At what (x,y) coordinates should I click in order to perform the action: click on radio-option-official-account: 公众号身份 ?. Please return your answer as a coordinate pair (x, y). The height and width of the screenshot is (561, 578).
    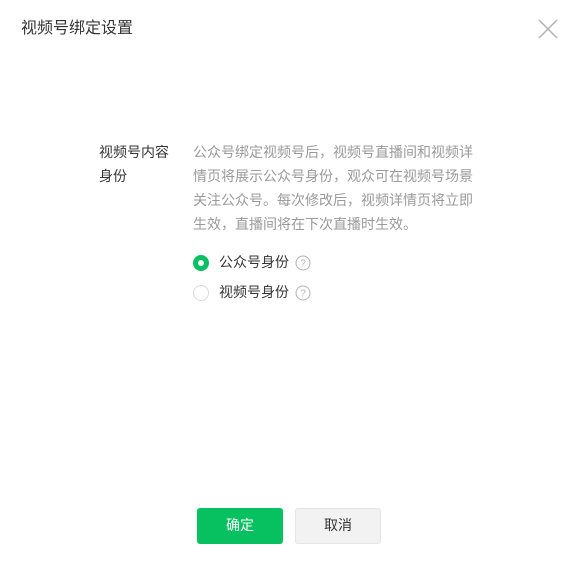
    Looking at the image, I should click on (338, 263).